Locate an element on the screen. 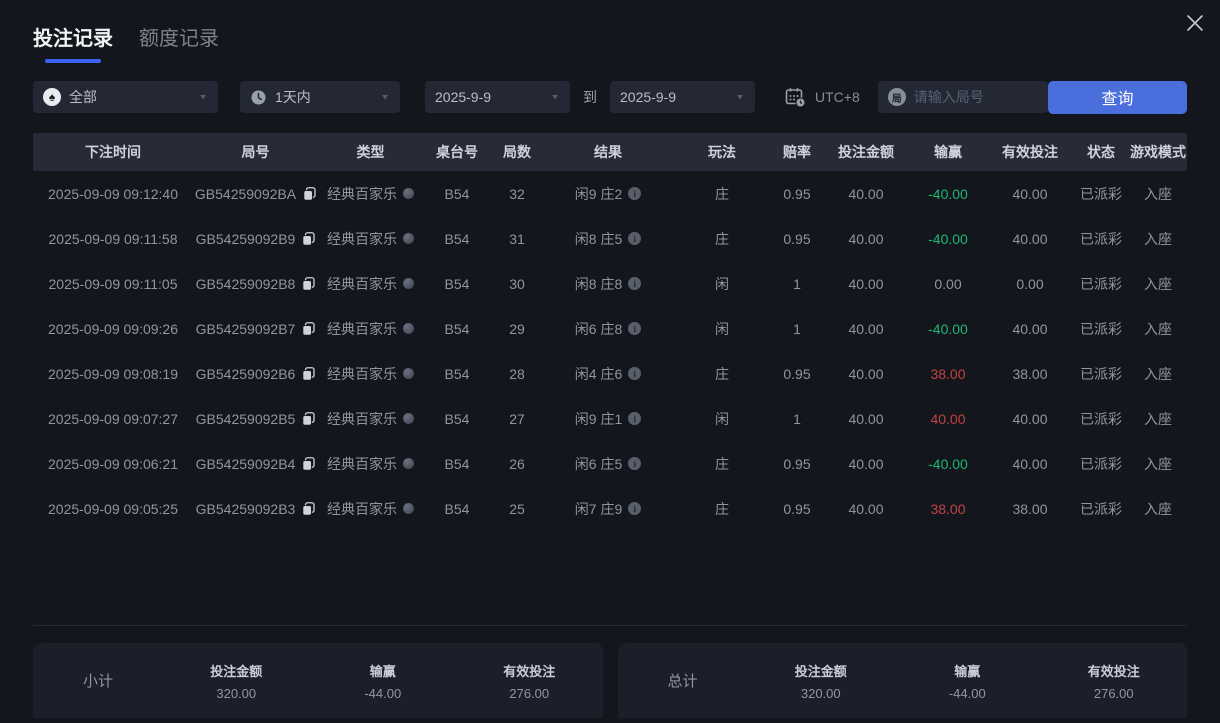 This screenshot has width=1220, height=723. time-range-select: 1天内 ▼ is located at coordinates (320, 97).